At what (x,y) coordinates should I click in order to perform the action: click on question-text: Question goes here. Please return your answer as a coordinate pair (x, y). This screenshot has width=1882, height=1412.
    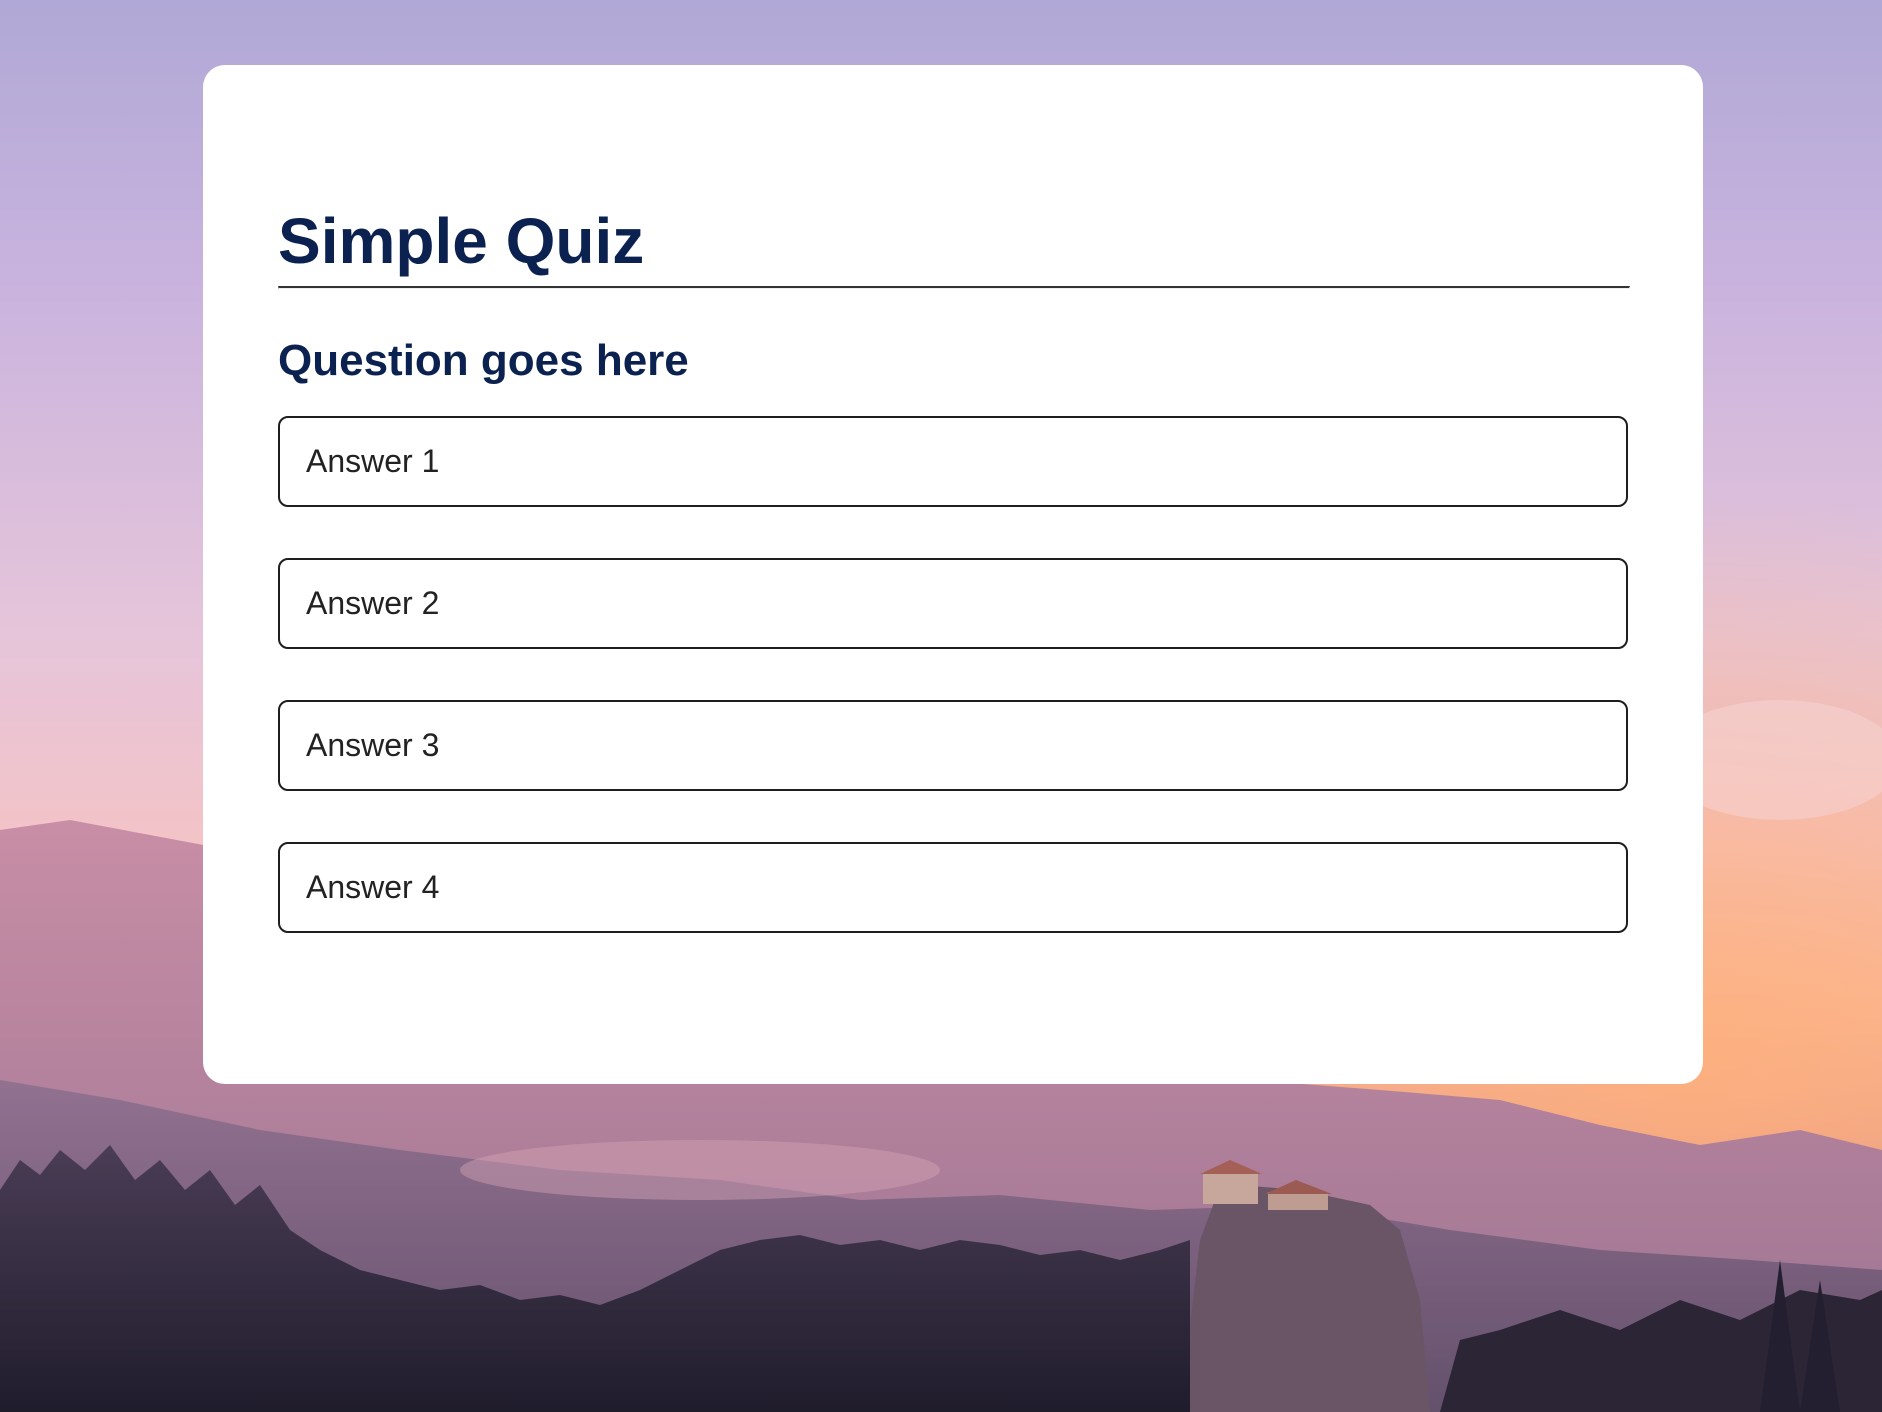
    Looking at the image, I should click on (483, 360).